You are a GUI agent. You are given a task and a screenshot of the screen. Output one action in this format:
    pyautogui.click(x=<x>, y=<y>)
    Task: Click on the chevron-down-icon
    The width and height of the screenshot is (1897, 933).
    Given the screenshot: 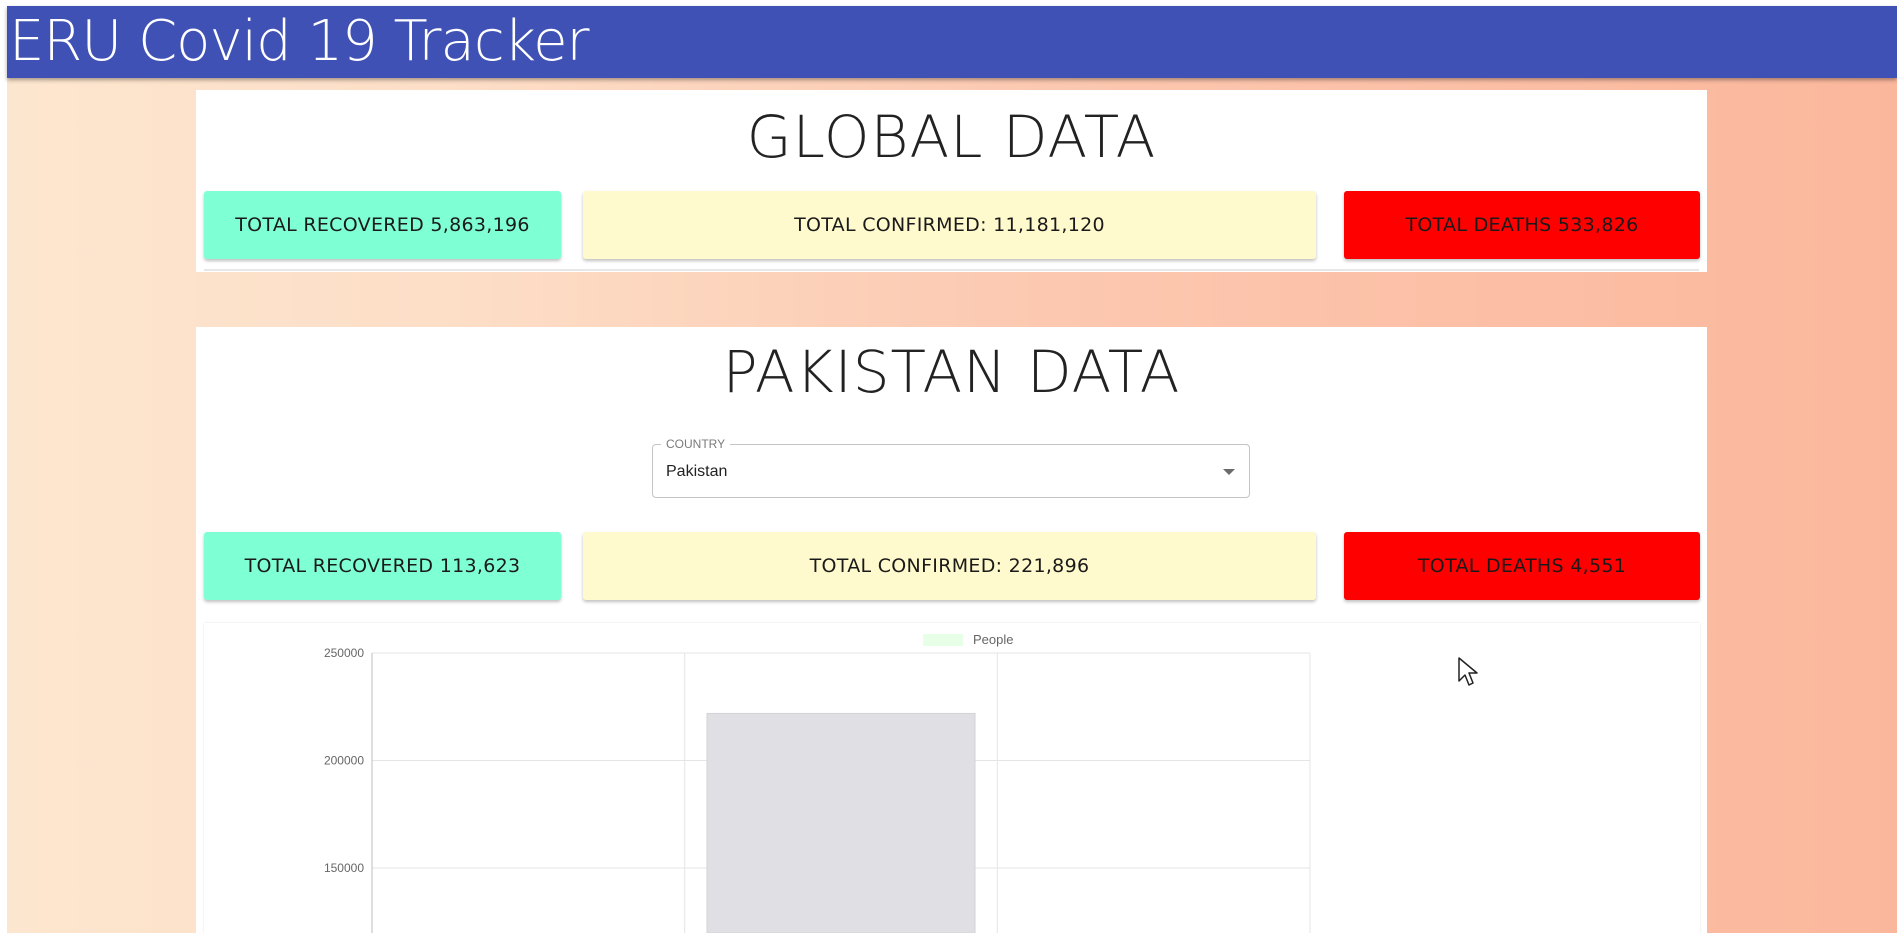 What is the action you would take?
    pyautogui.click(x=1229, y=472)
    